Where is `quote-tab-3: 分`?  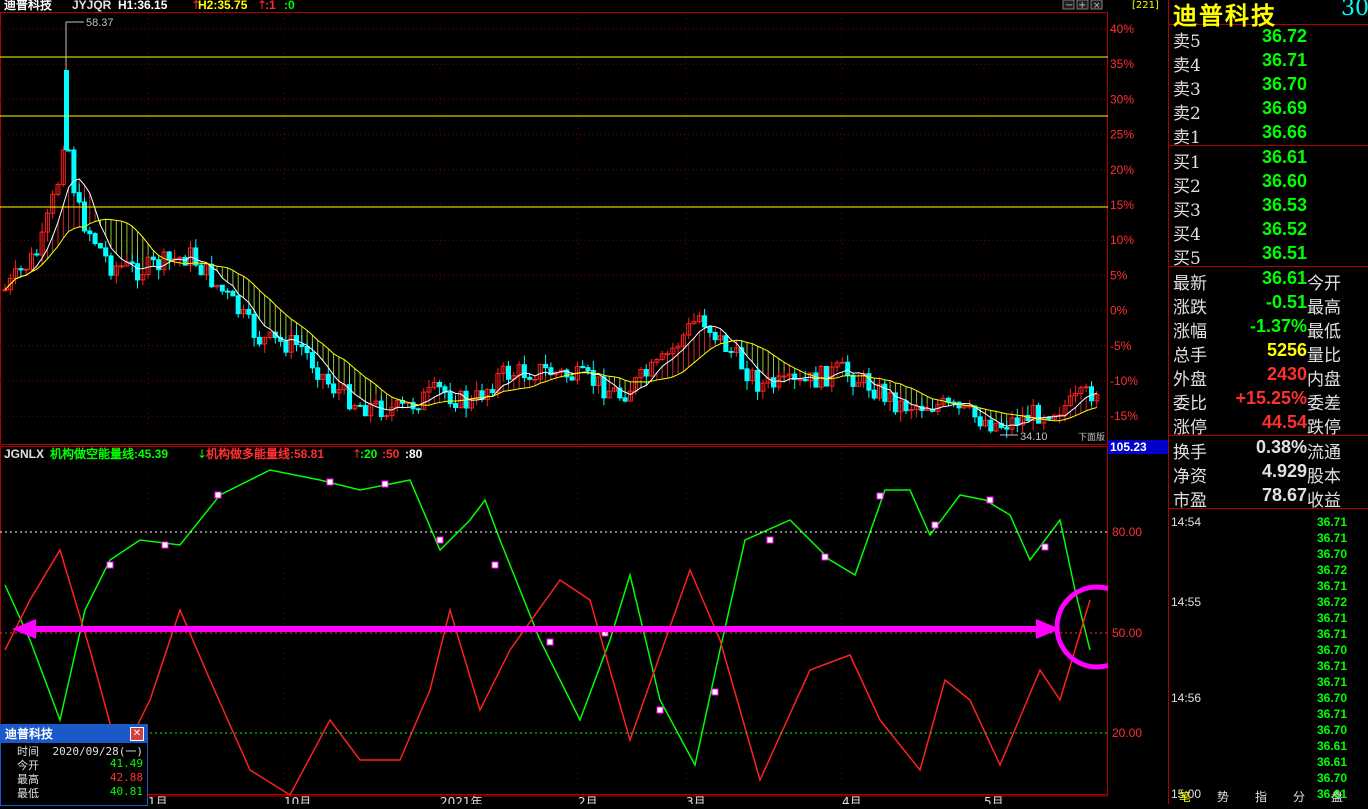 quote-tab-3: 分 is located at coordinates (1299, 796).